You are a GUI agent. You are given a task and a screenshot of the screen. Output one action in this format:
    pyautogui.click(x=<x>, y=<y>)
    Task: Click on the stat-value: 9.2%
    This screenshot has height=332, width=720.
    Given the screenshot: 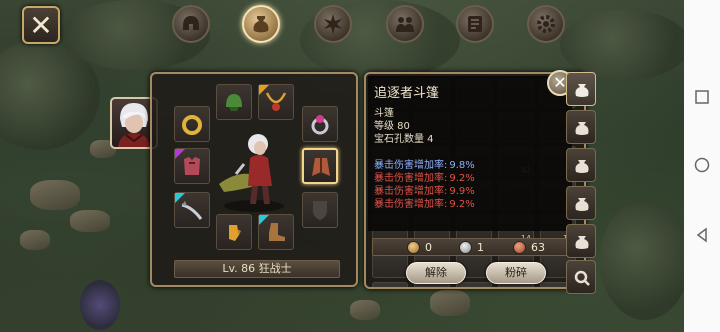 What is the action you would take?
    pyautogui.click(x=462, y=204)
    